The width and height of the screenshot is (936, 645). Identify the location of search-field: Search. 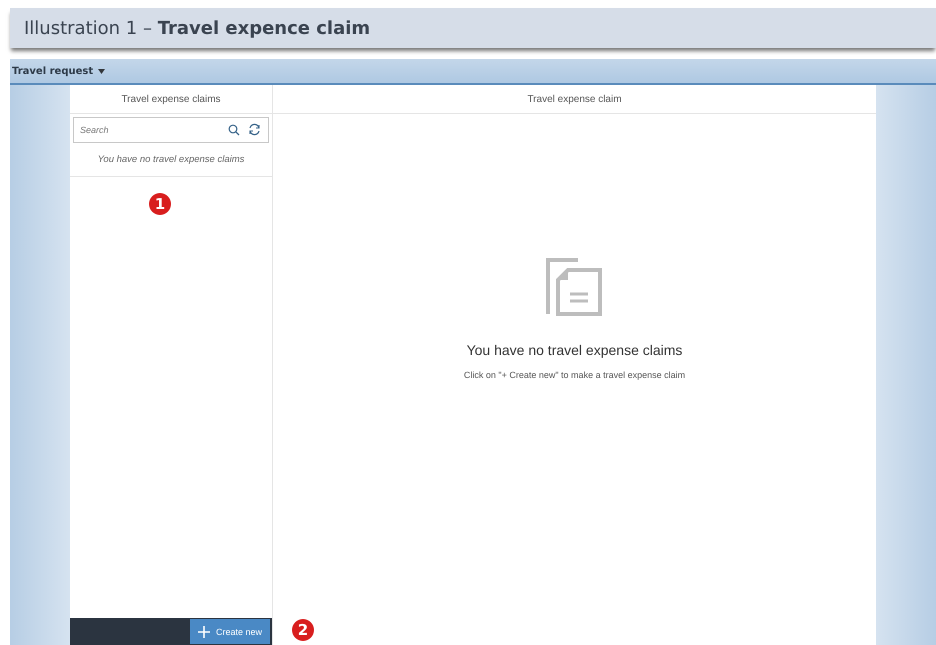
(171, 130).